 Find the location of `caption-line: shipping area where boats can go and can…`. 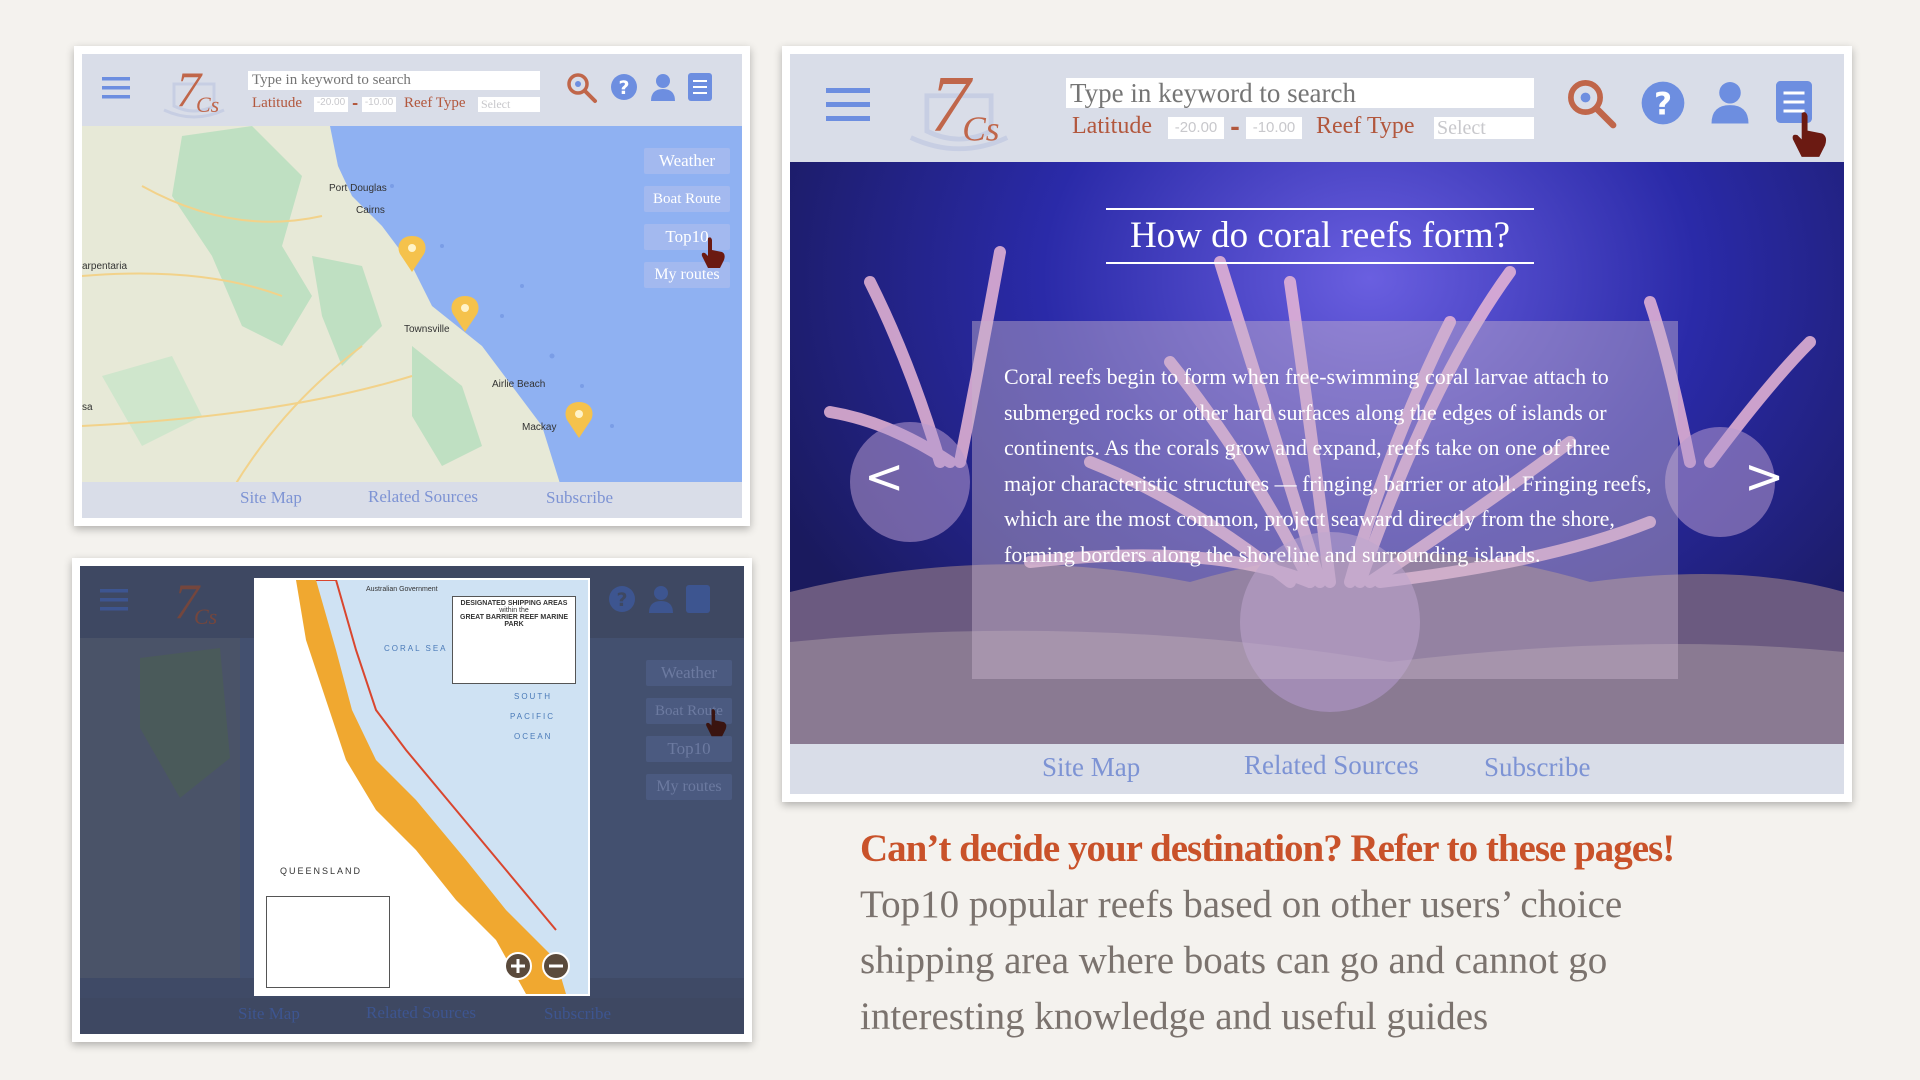

caption-line: shipping area where boats can go and can… is located at coordinates (1234, 960).